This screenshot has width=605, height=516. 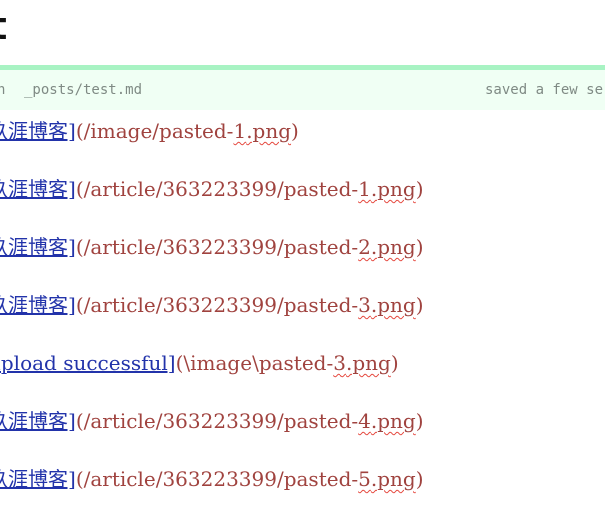 I want to click on editor-line: upload successful](\image\pasted-3.png), so click(x=199, y=363).